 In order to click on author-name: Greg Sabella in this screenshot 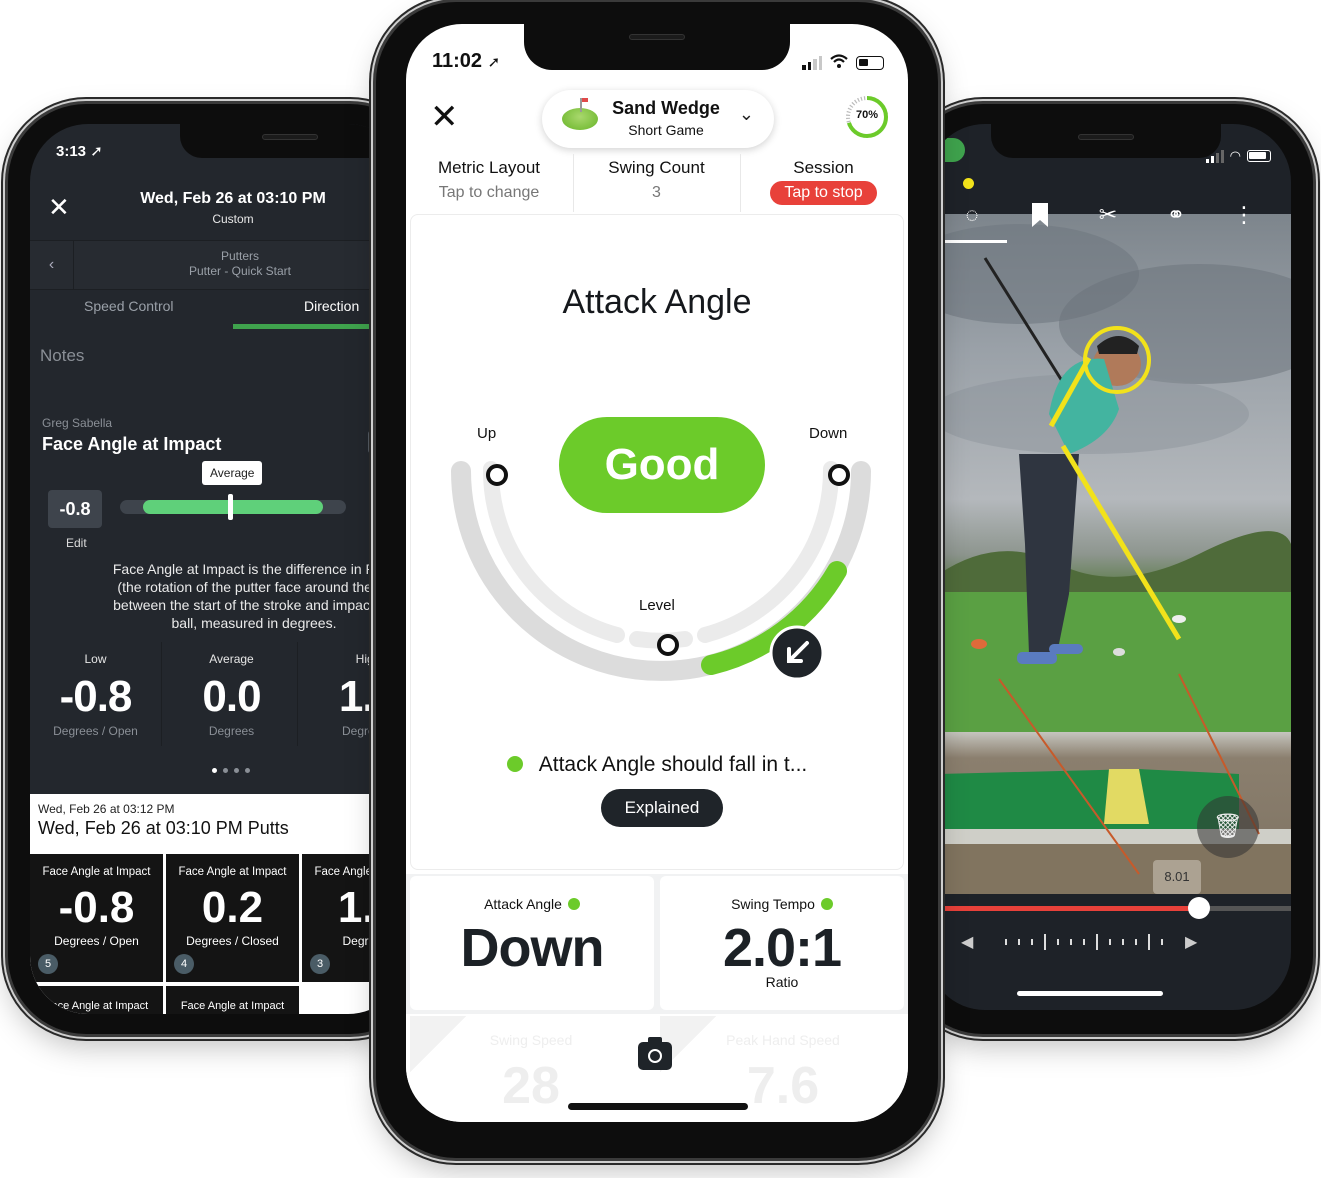, I will do `click(77, 423)`.